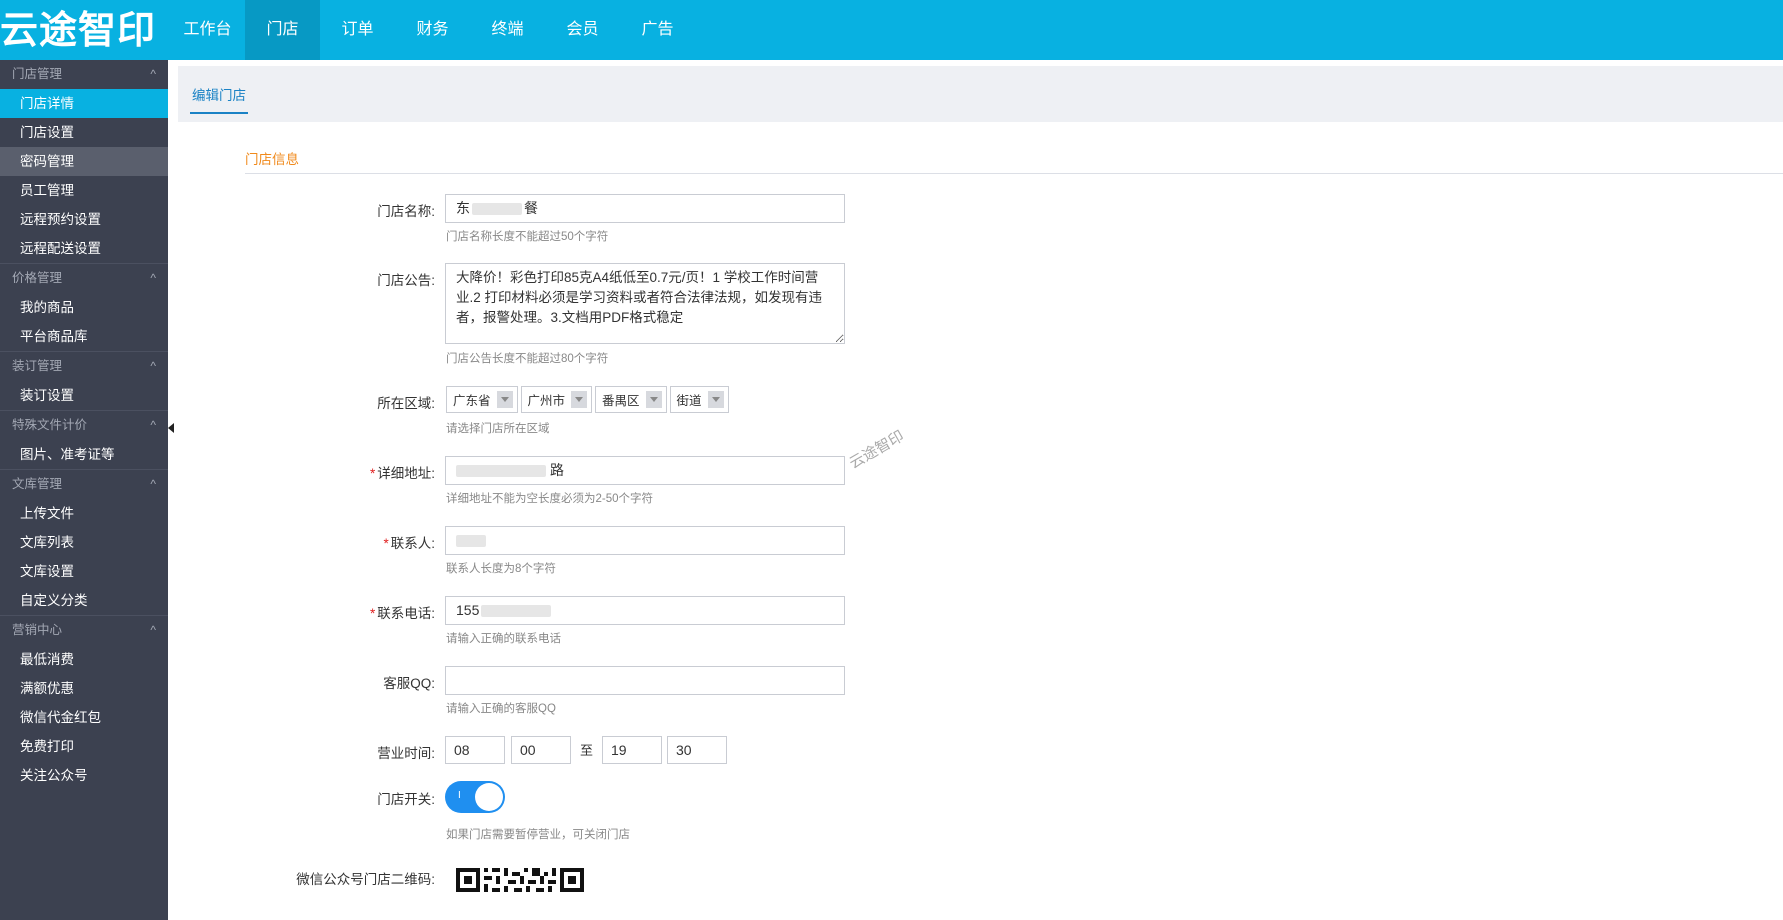 The height and width of the screenshot is (920, 1783). Describe the element at coordinates (409, 683) in the screenshot. I see `qq-label: 客服QQ:` at that location.